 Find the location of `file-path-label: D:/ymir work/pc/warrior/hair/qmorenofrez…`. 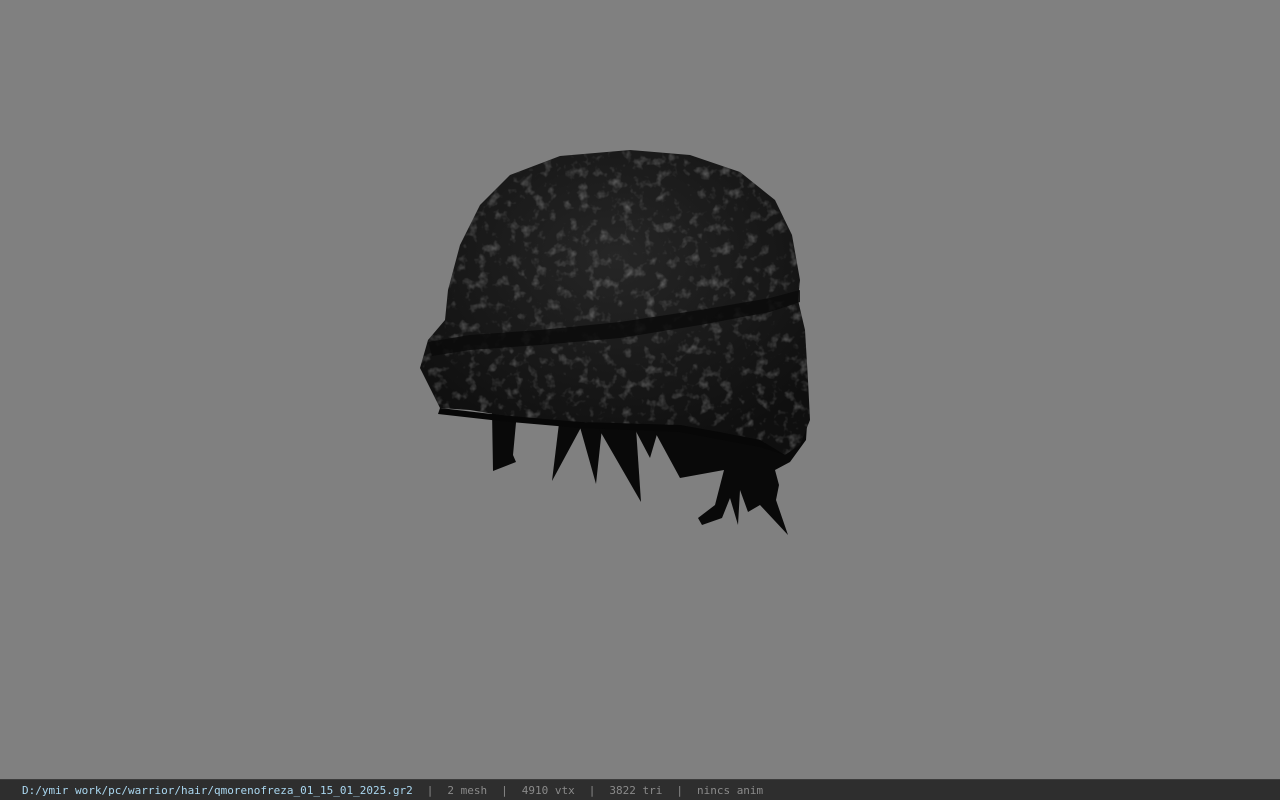

file-path-label: D:/ymir work/pc/warrior/hair/qmorenofrez… is located at coordinates (217, 790).